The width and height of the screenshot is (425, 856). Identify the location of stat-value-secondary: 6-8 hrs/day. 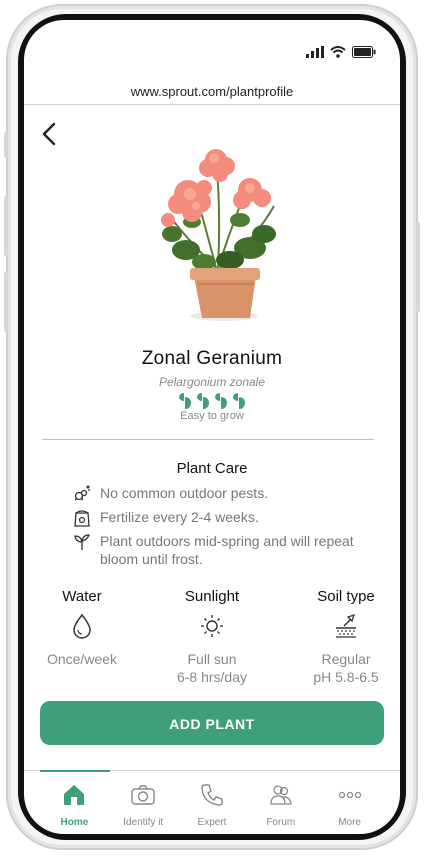
(212, 677).